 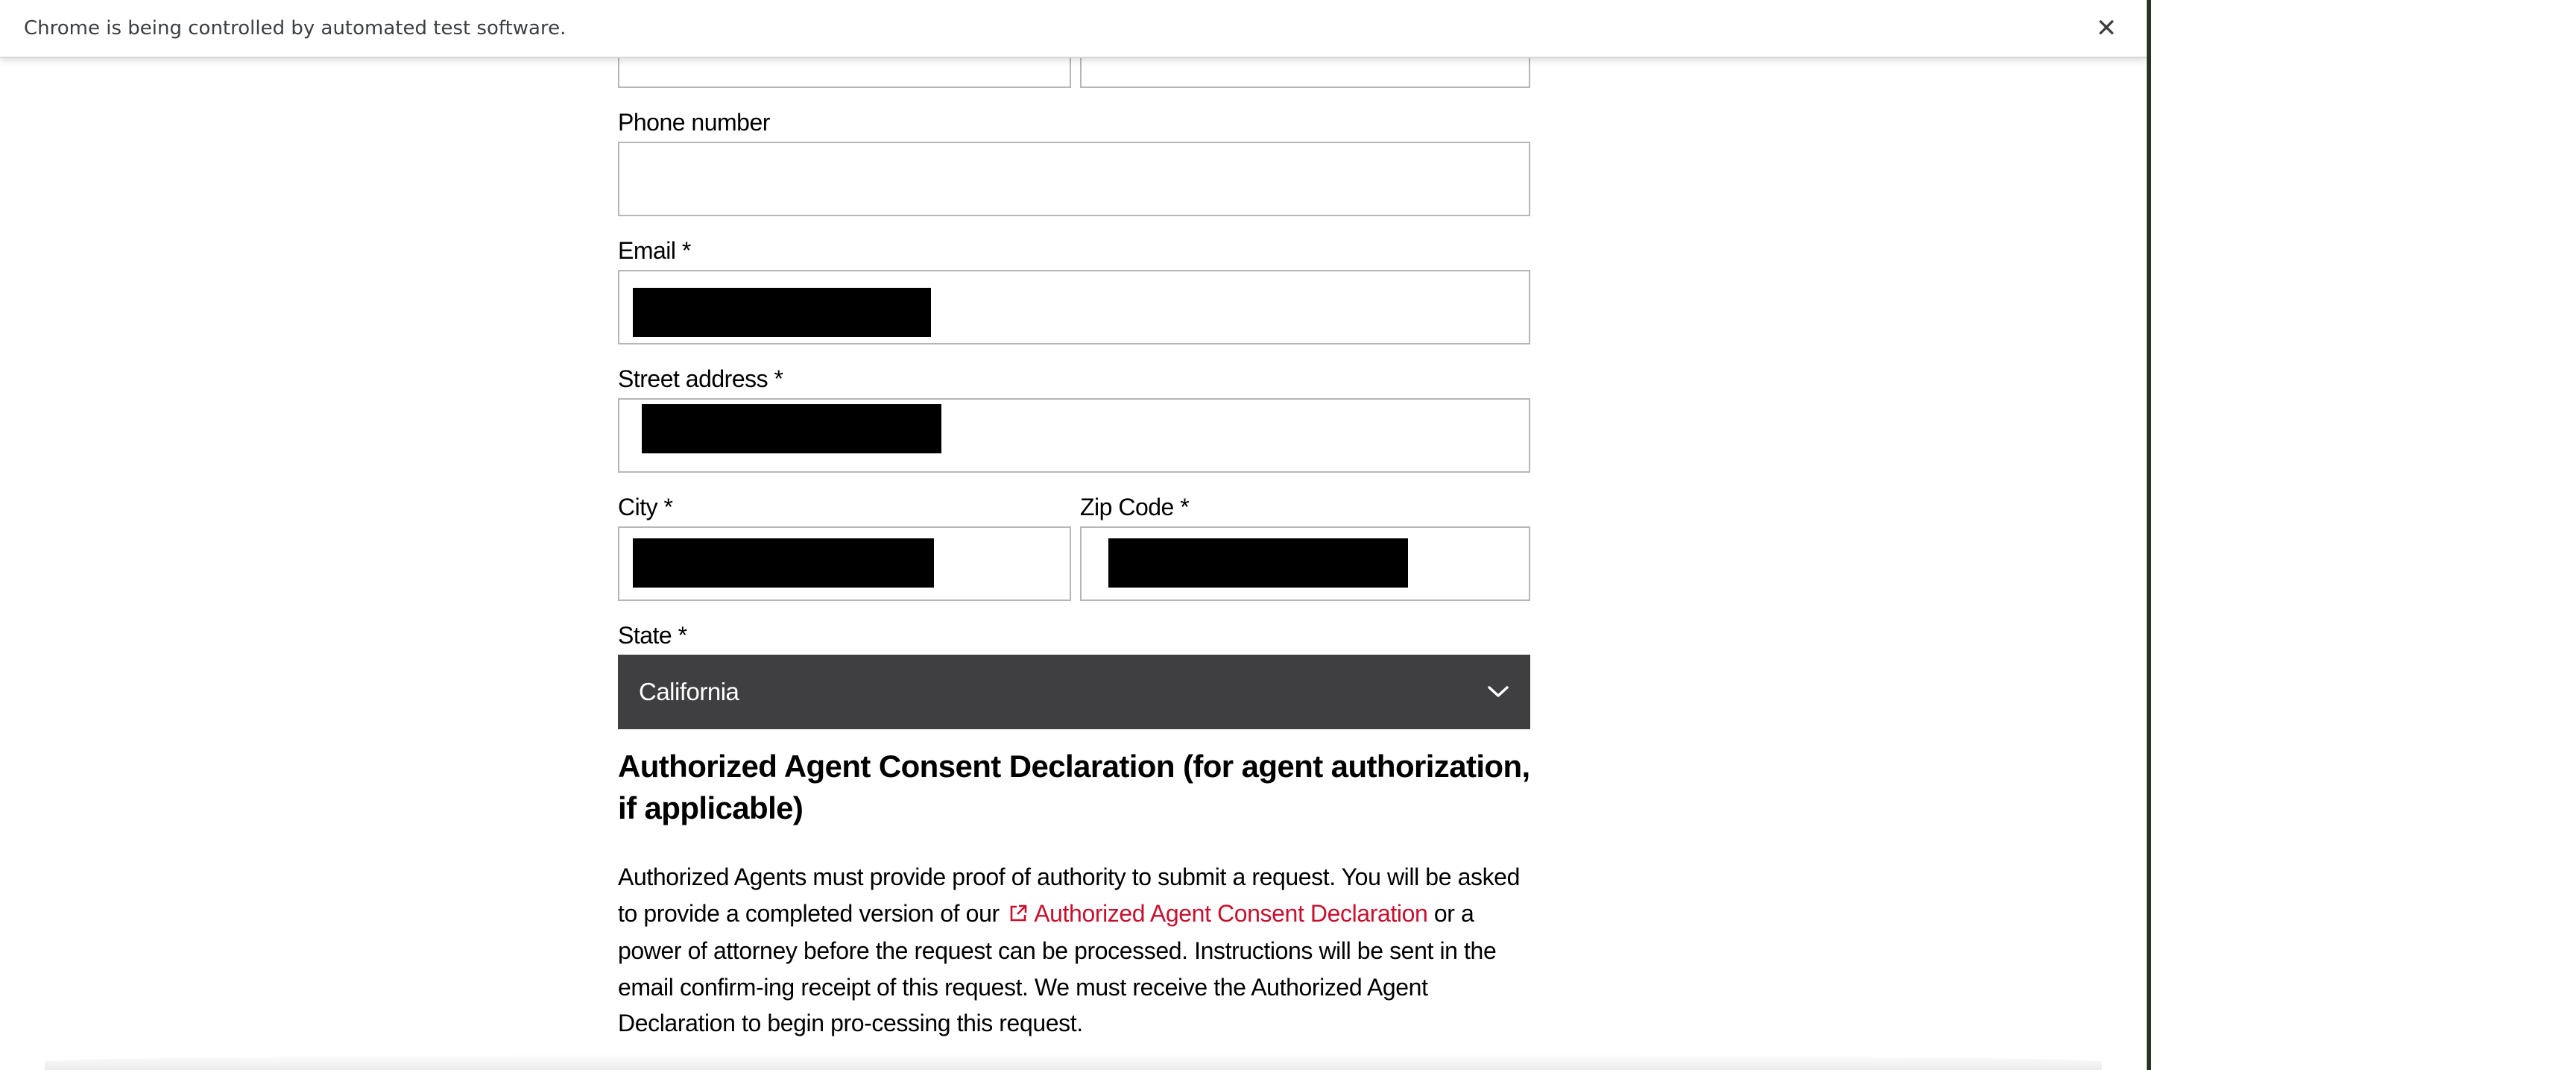 I want to click on redacted-zip-value, so click(x=1258, y=563).